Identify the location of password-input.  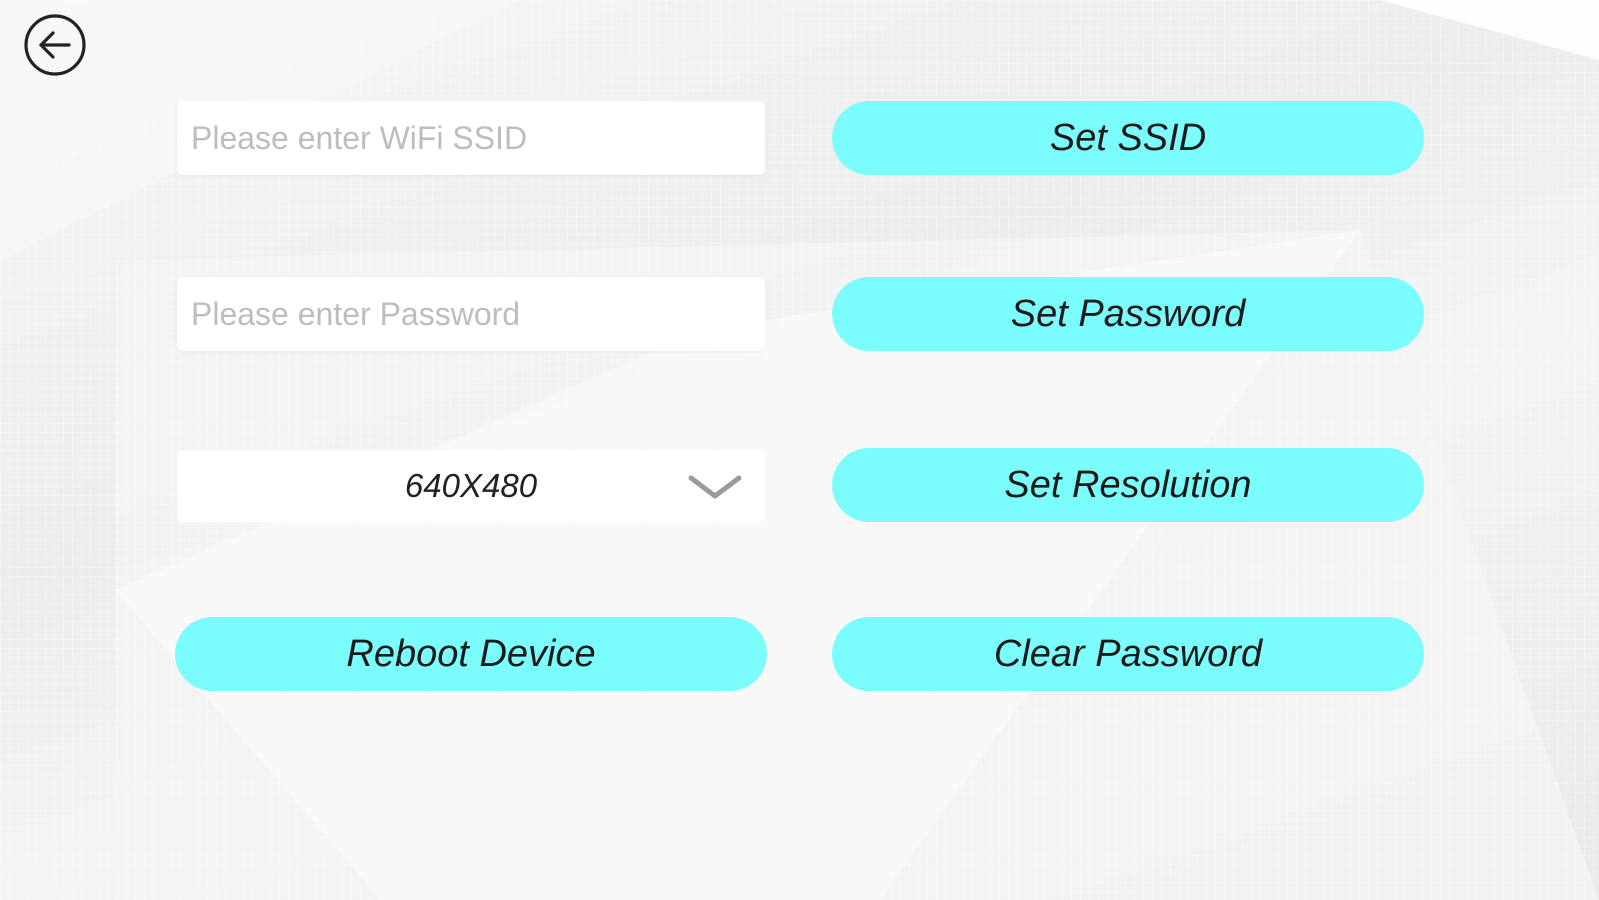
(471, 314).